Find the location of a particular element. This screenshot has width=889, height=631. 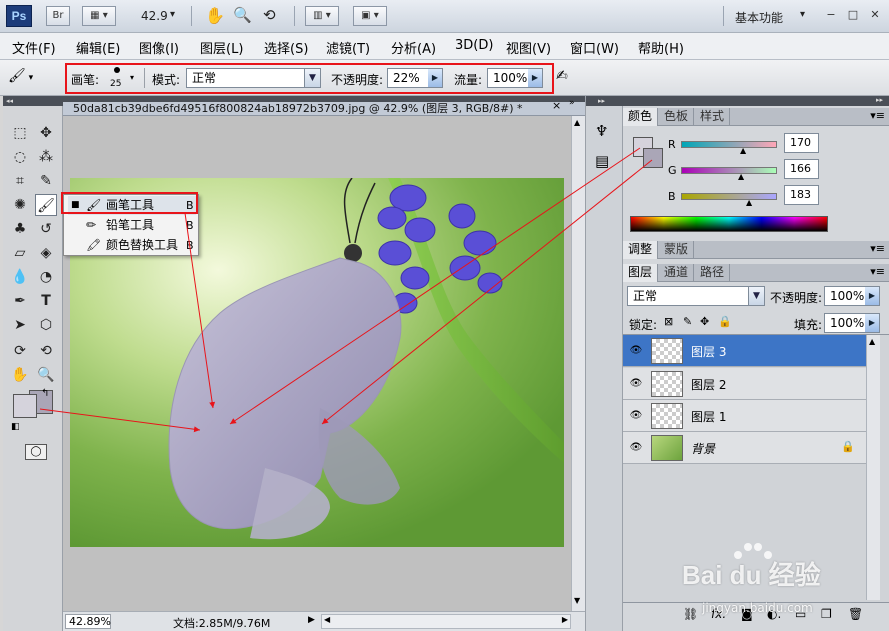

watermark-brand: Bai du 经验 is located at coordinates (751, 575).